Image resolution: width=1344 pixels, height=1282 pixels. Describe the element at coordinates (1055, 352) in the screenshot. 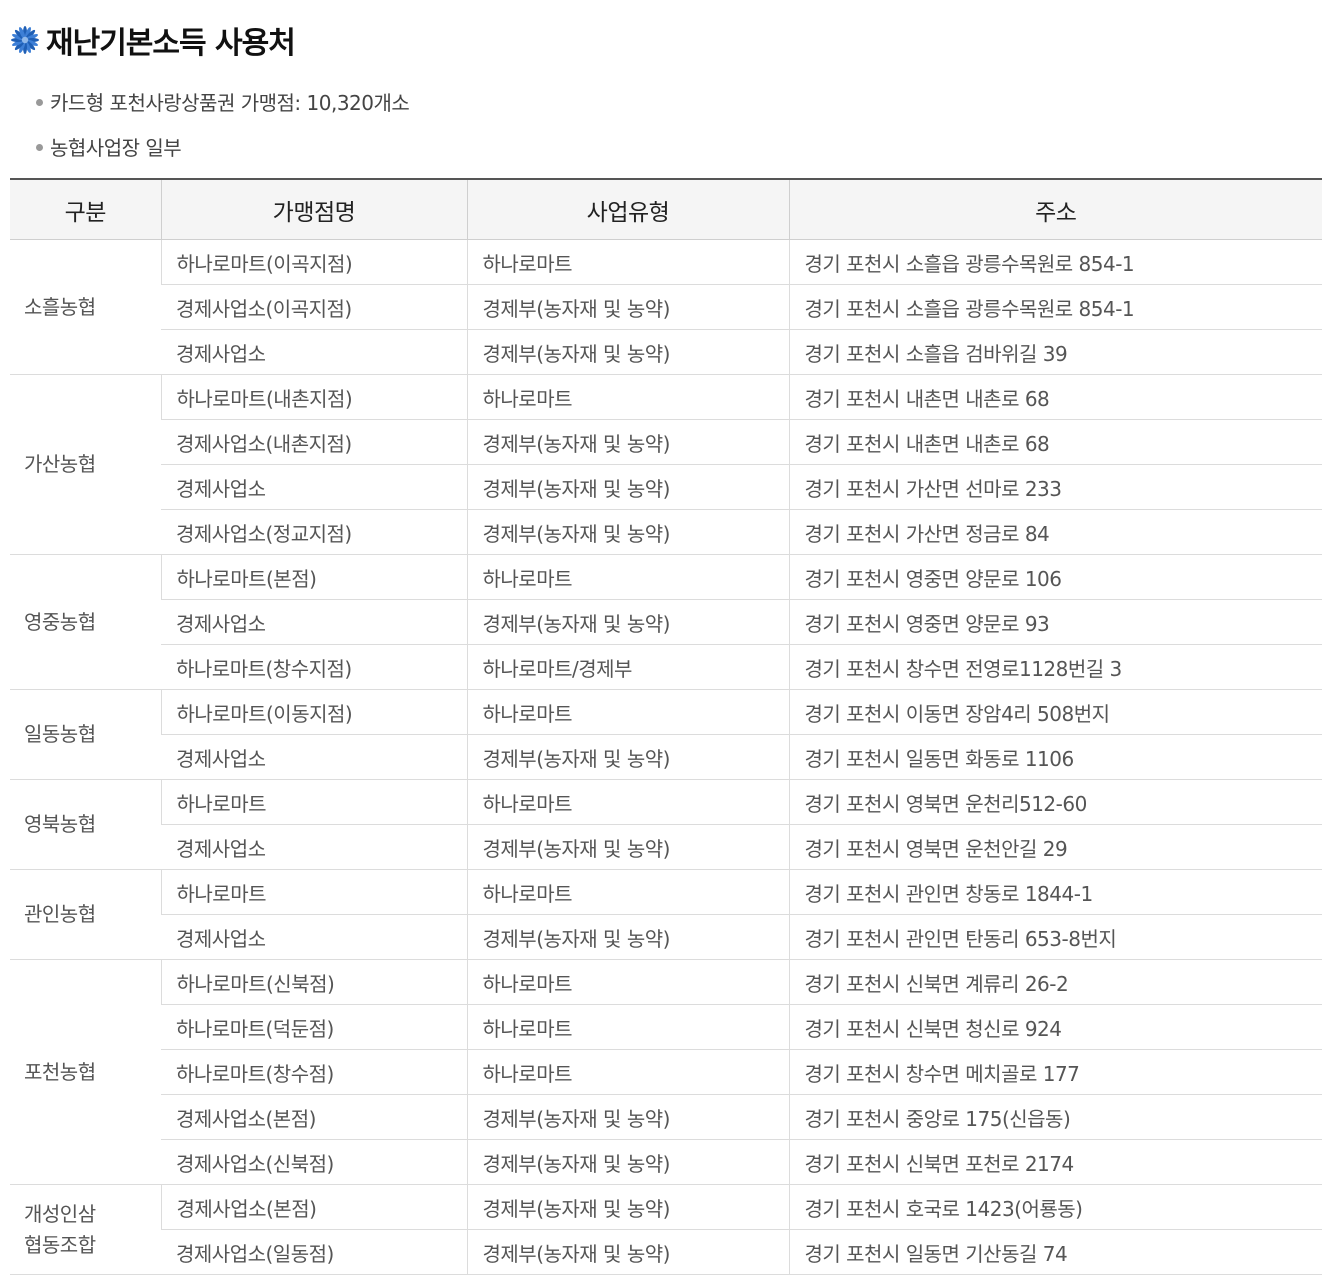

I see `address-cell: 경기 포천시 소흘읍 검바위길 39` at that location.